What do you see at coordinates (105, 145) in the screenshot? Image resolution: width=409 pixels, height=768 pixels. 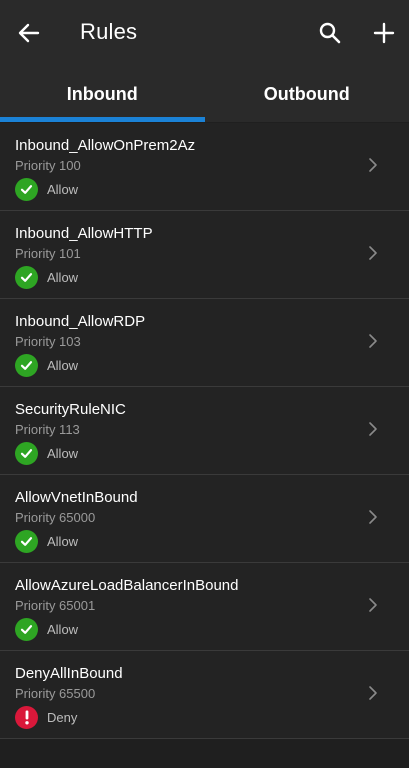 I see `rule-name: Inbound_AllowOnPrem2Az` at bounding box center [105, 145].